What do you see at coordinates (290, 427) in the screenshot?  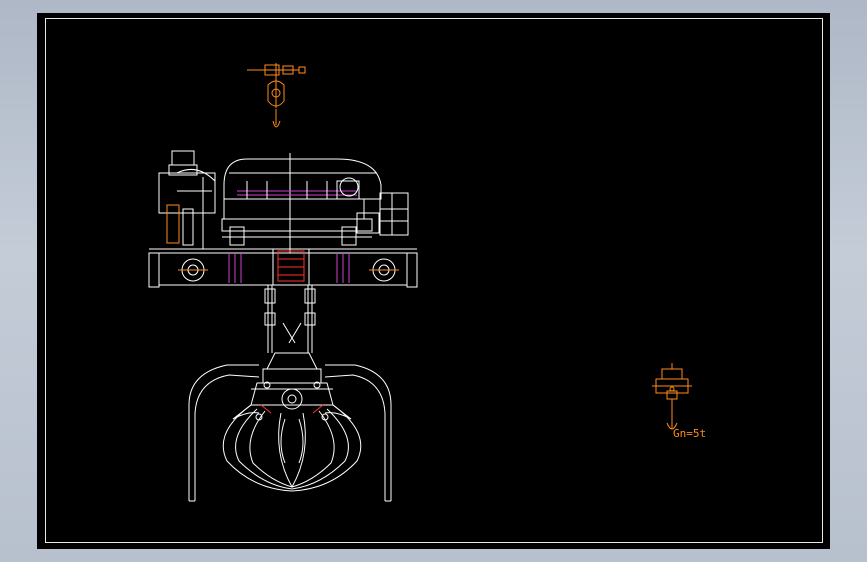 I see `grab-bucket` at bounding box center [290, 427].